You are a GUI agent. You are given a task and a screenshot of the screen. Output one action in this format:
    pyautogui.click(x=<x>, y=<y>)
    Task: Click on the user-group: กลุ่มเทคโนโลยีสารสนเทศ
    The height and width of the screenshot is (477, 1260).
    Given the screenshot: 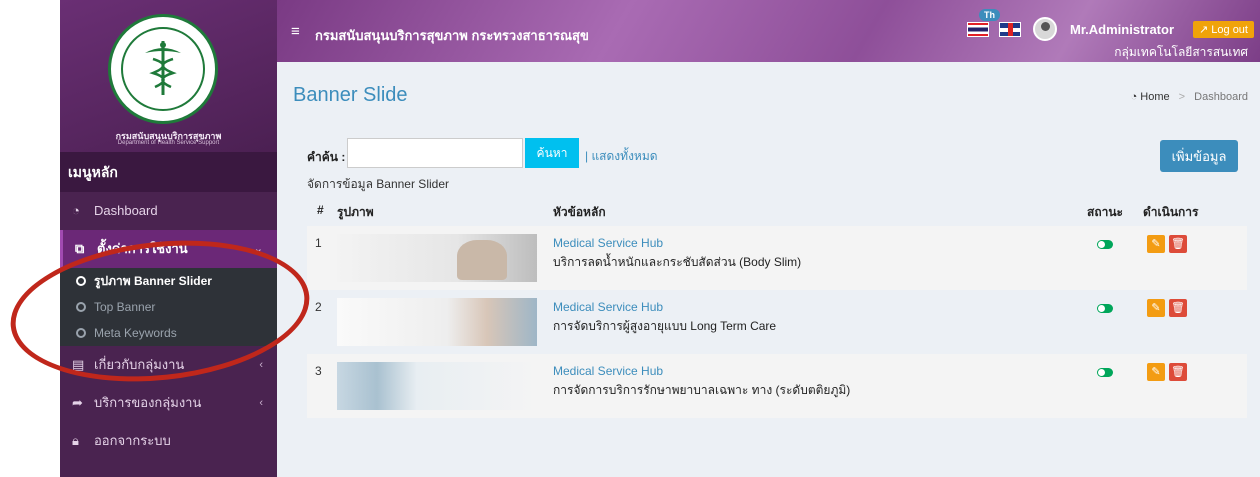 What is the action you would take?
    pyautogui.click(x=1181, y=52)
    